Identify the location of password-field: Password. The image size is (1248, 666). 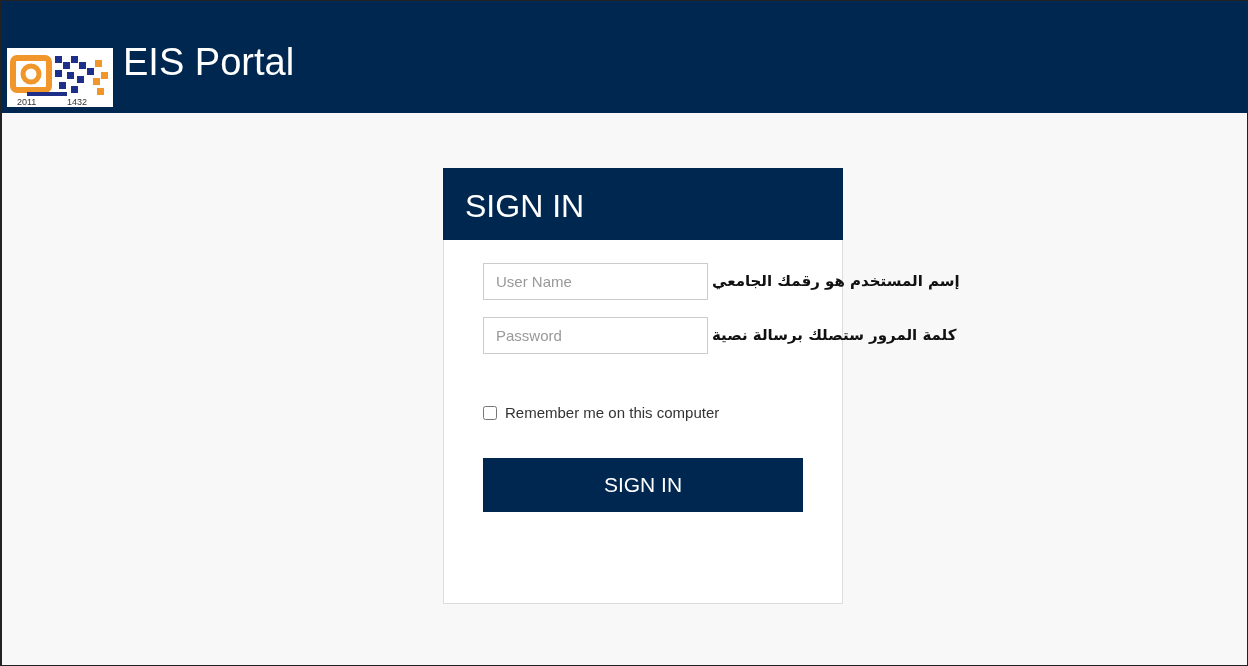
(595, 335).